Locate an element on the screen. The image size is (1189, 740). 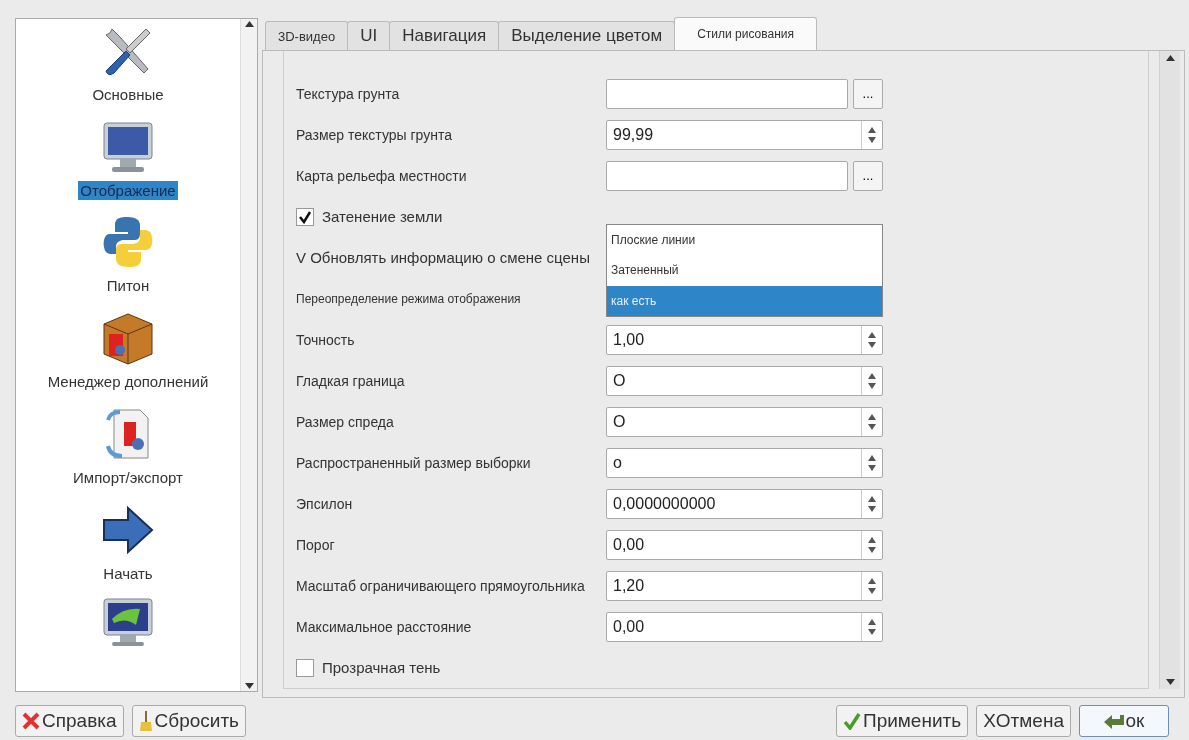
category-item: Отображение is located at coordinates (128, 190).